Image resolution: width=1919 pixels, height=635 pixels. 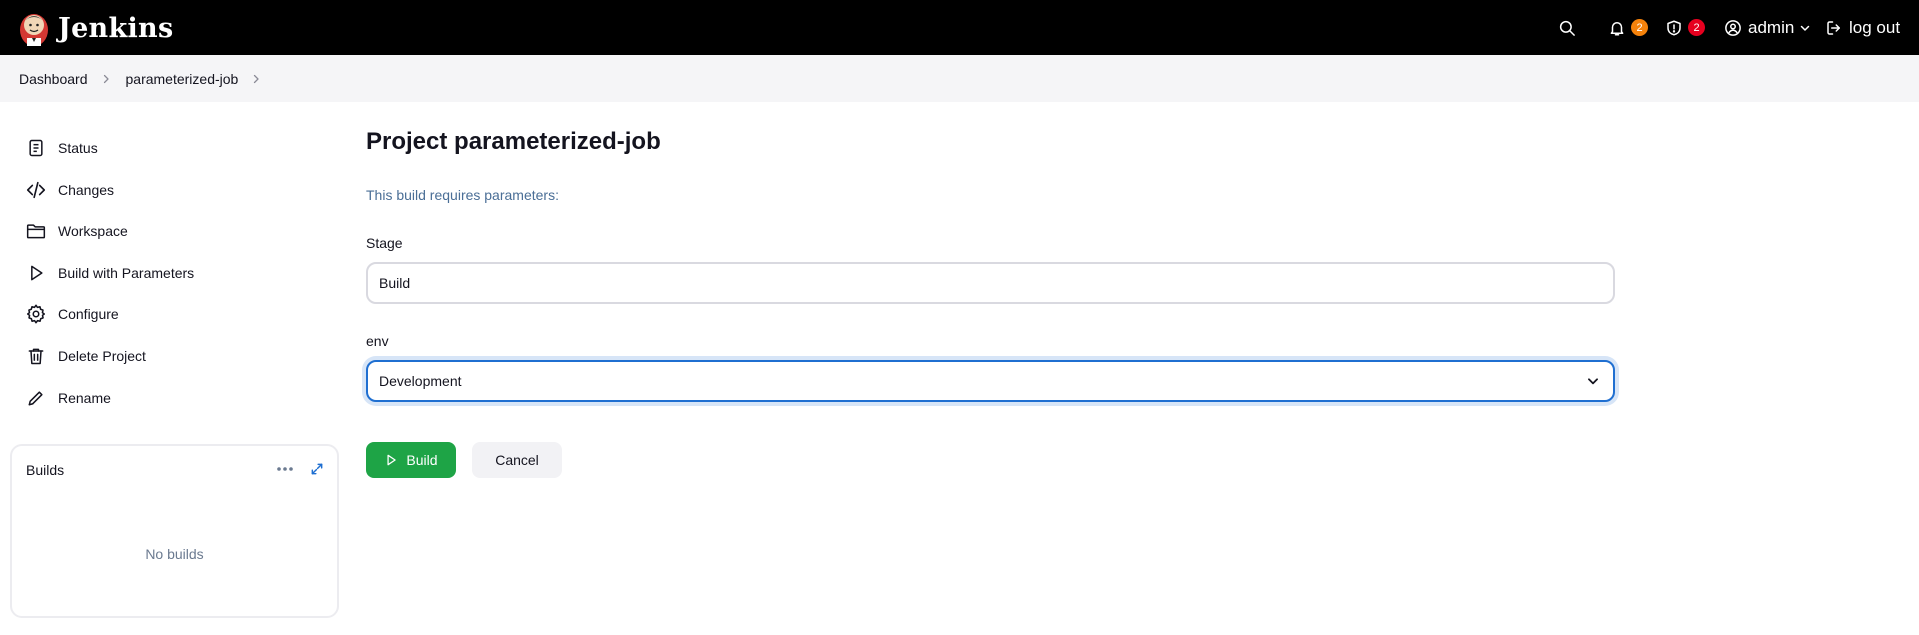 I want to click on sidebar-item-build-with-parameters: Build with Parameters, so click(x=109, y=273).